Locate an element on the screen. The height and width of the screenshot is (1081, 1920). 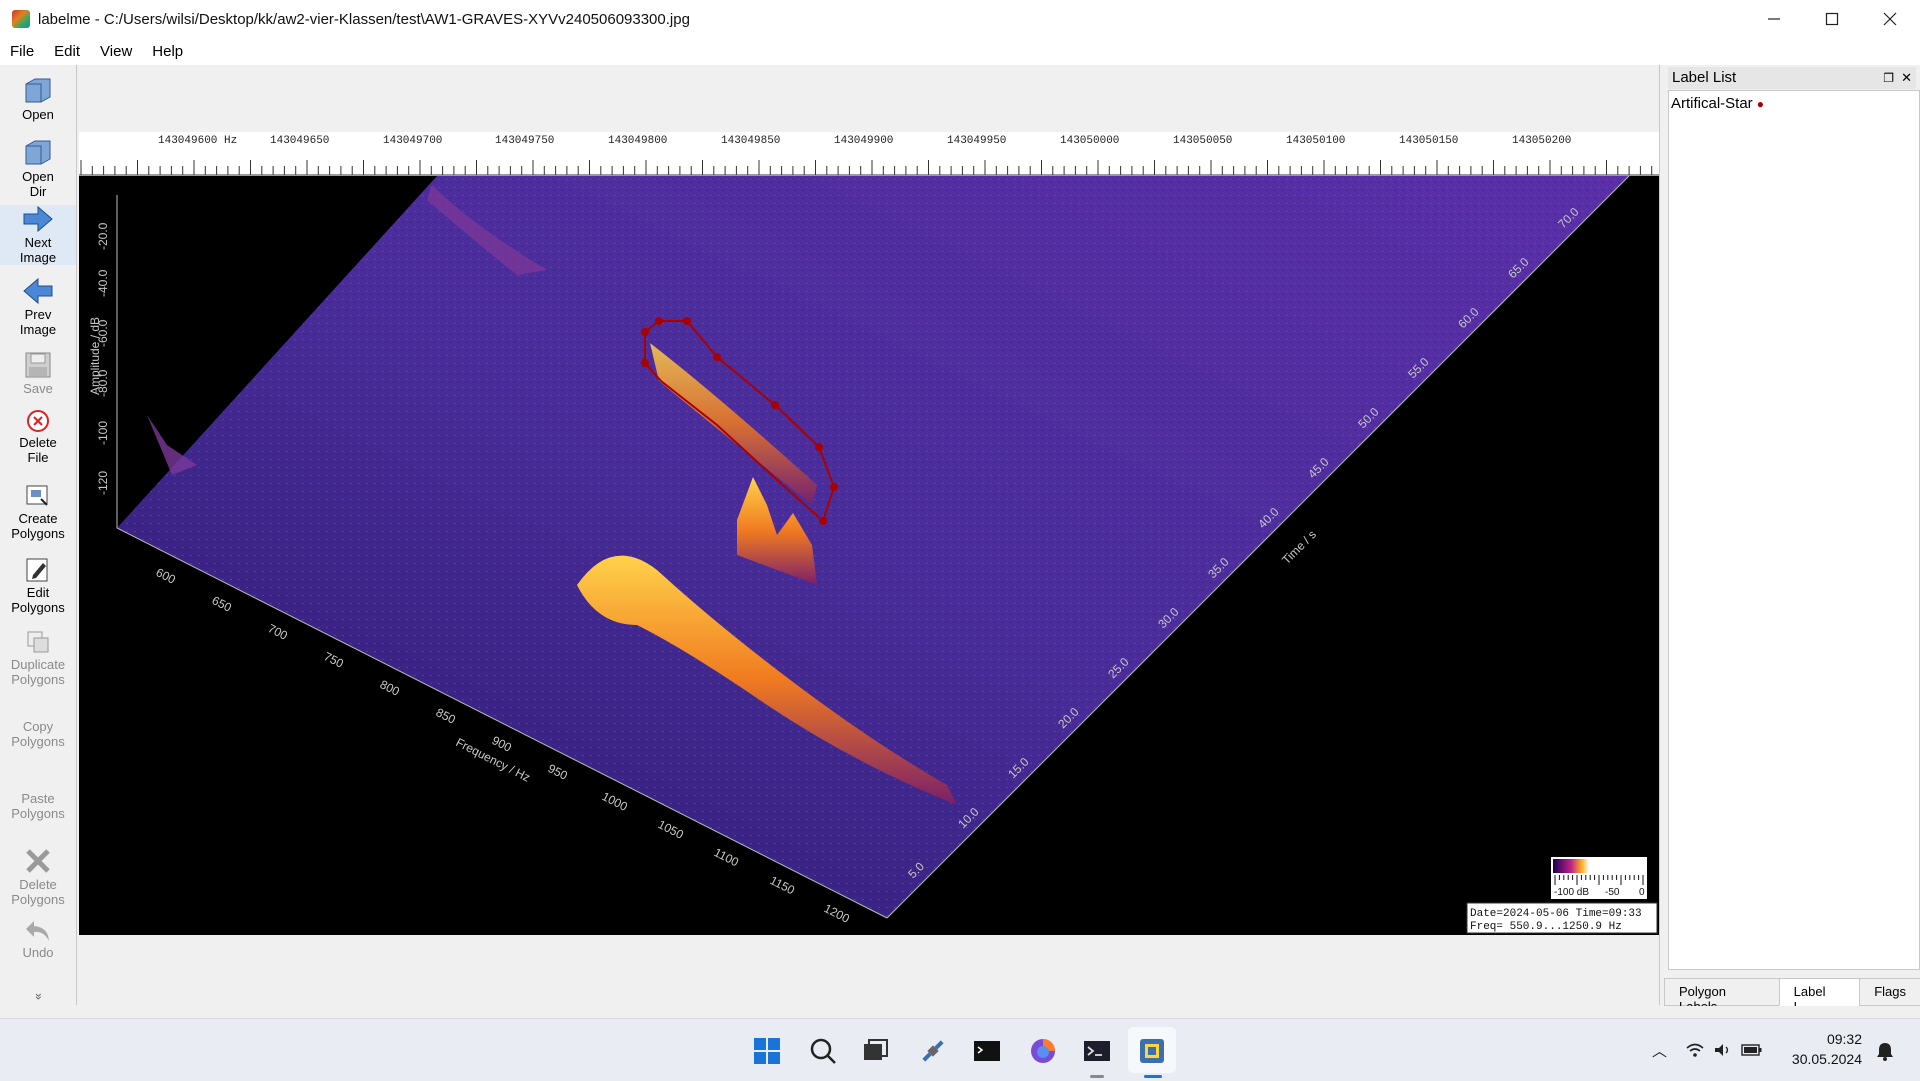
battery-icon is located at coordinates (1752, 1050).